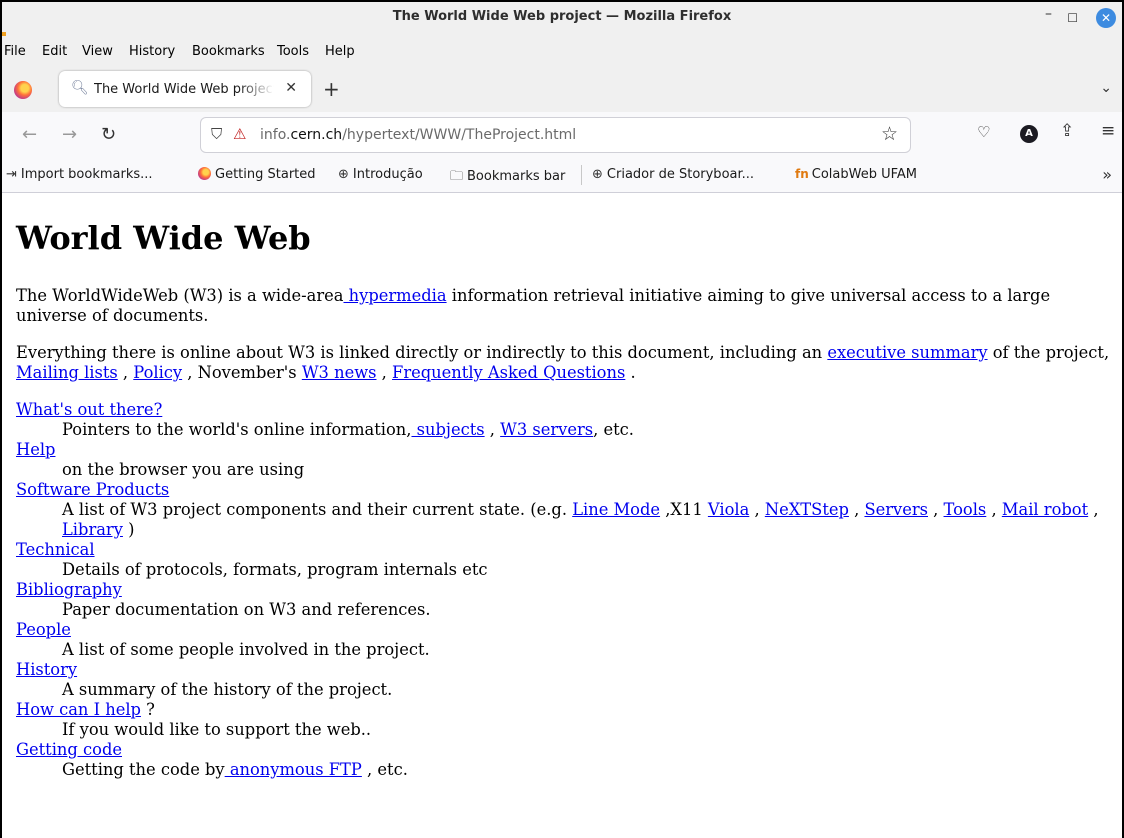 Image resolution: width=1124 pixels, height=838 pixels. I want to click on menu-view: View, so click(97, 51).